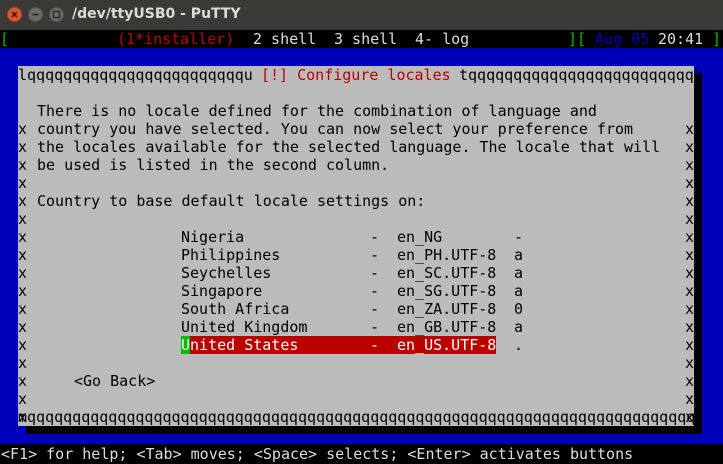 The image size is (723, 464). I want to click on dialog-shadow-right, so click(698, 254).